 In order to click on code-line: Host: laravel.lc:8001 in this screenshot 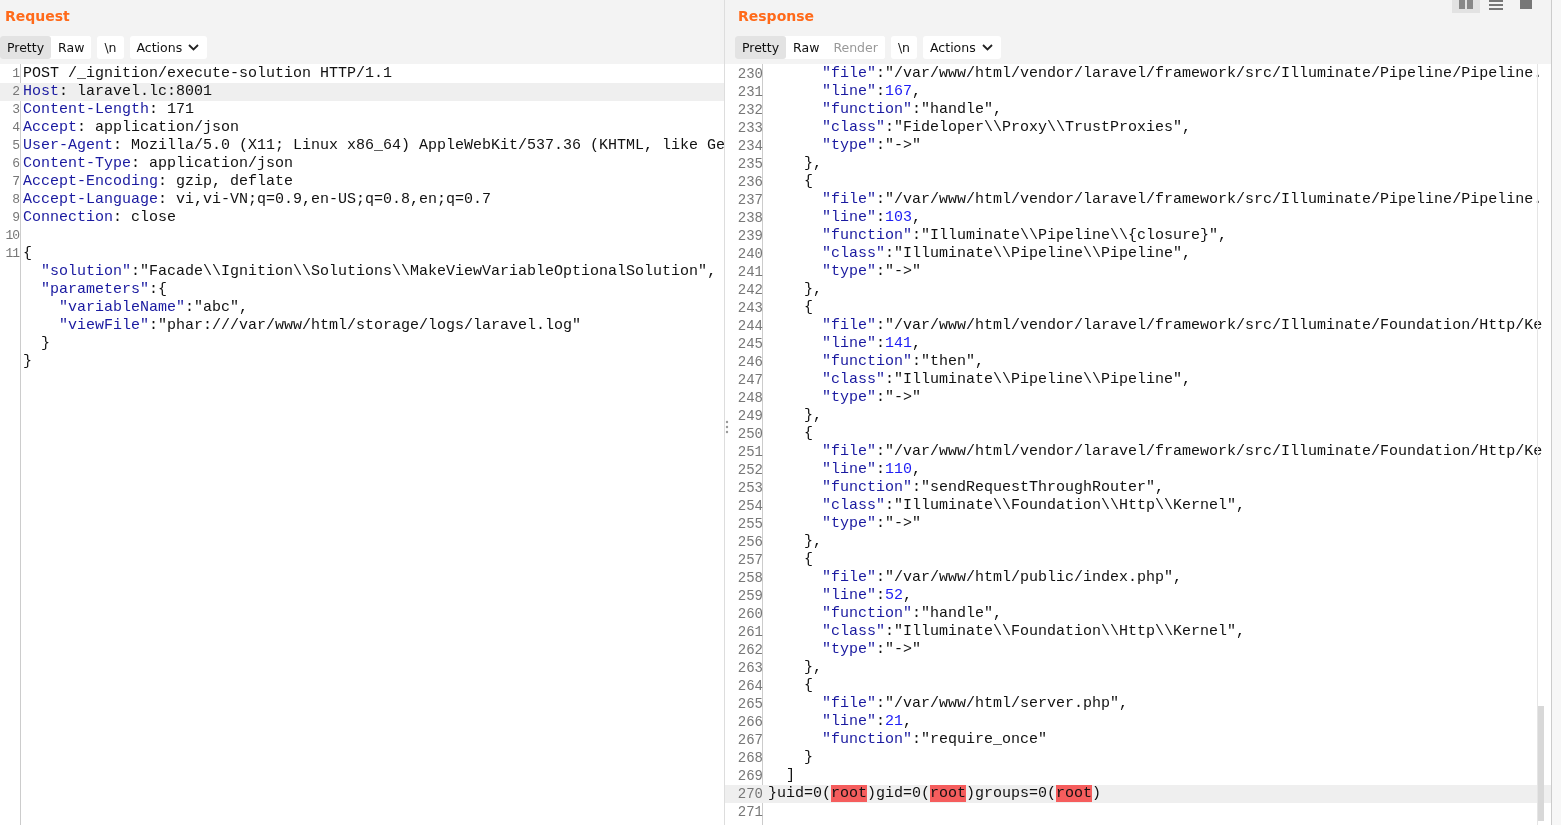, I will do `click(118, 92)`.